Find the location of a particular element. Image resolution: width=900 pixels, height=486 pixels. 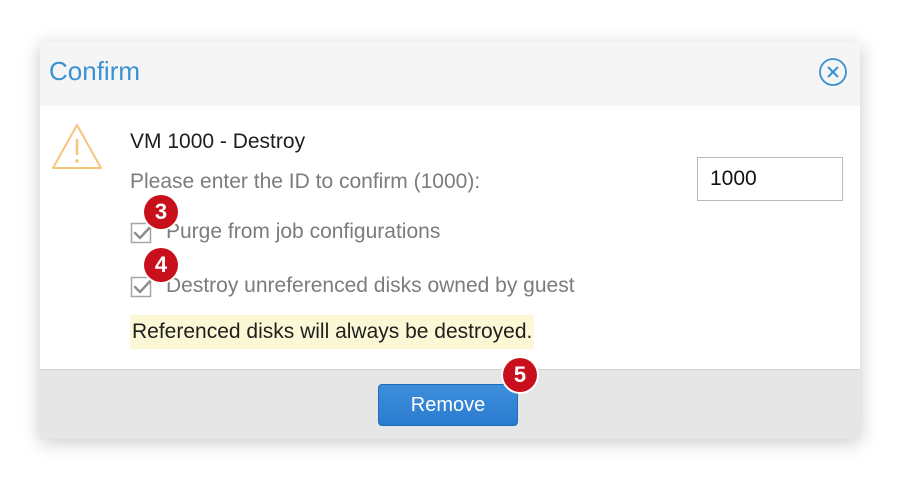

close-button is located at coordinates (833, 72).